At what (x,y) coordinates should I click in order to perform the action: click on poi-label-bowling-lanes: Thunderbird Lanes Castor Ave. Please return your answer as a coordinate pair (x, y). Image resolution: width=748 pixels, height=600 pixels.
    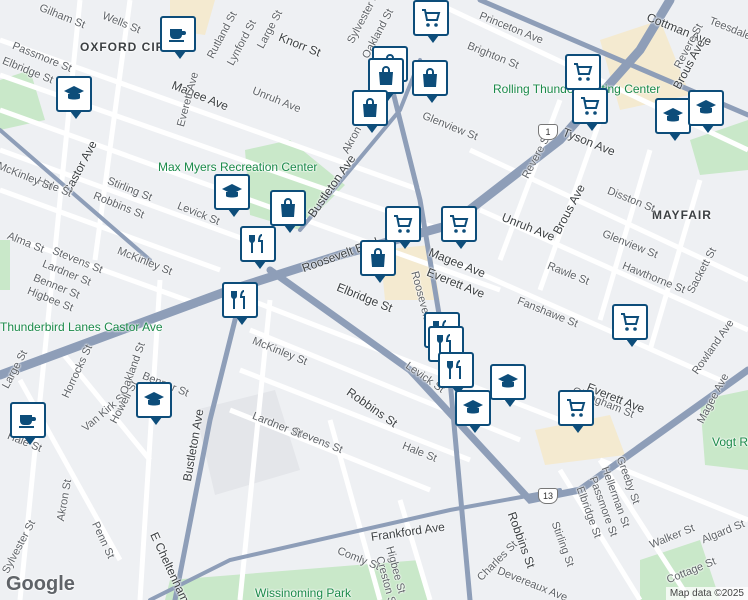
    Looking at the image, I should click on (81, 327).